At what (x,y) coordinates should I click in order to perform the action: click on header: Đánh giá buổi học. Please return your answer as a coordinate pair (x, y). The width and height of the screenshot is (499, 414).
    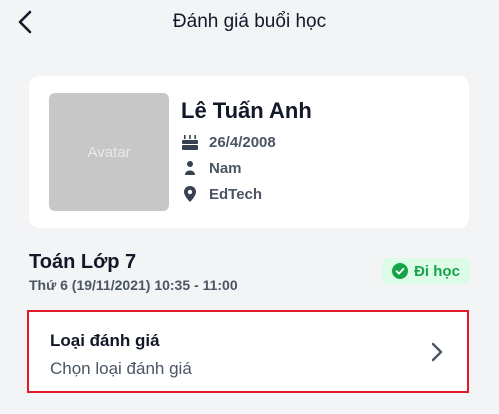
    Looking at the image, I should click on (249, 24).